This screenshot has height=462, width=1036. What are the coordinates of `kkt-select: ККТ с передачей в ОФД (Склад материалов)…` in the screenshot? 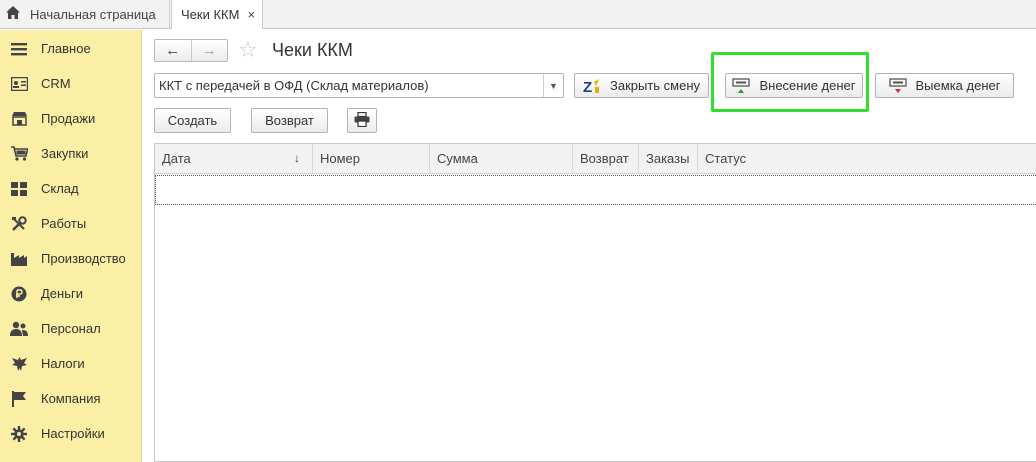 It's located at (359, 85).